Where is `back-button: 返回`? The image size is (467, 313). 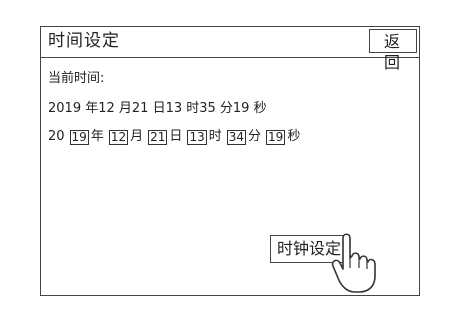
back-button: 返回 is located at coordinates (393, 50).